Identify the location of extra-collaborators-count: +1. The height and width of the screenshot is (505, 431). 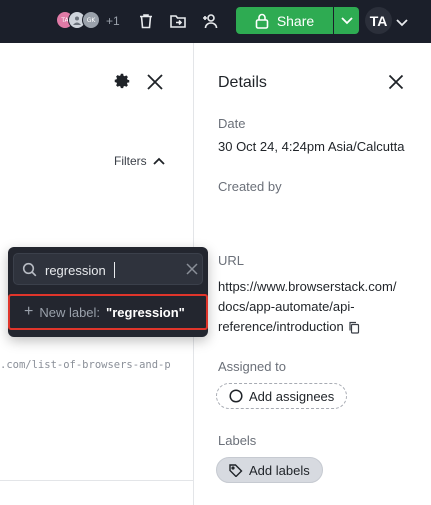
(113, 21).